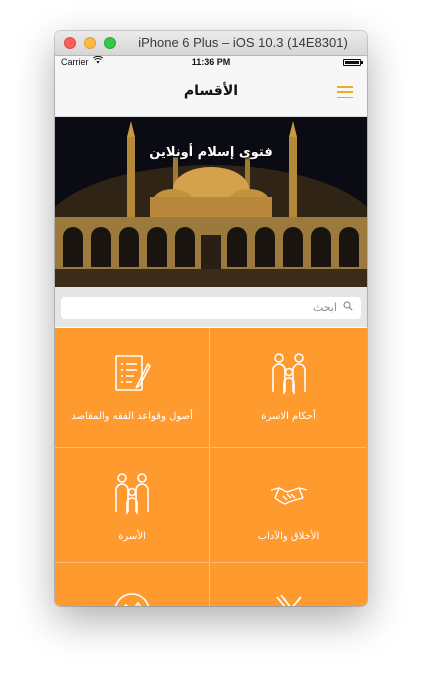 Image resolution: width=423 pixels, height=686 pixels. Describe the element at coordinates (70, 43) in the screenshot. I see `close-window-button` at that location.